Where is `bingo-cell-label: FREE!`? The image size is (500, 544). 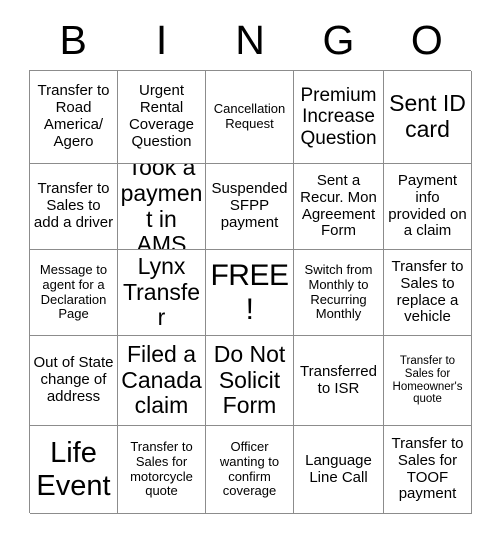 bingo-cell-label: FREE! is located at coordinates (249, 292).